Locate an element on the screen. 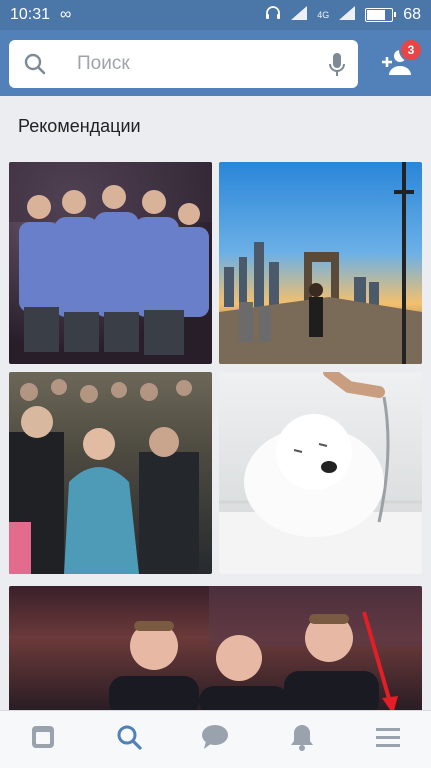 This screenshot has height=768, width=431. battery-percent: 68 is located at coordinates (412, 14).